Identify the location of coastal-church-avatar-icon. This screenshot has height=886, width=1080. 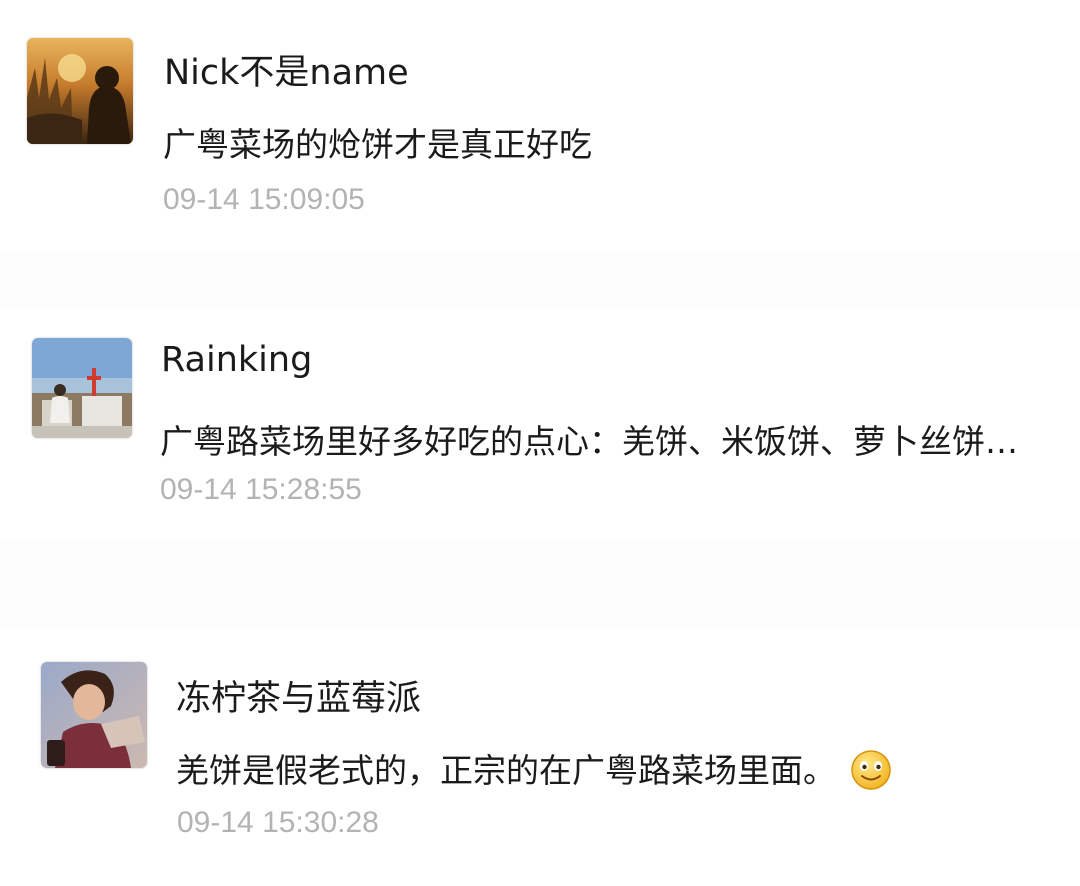
(82, 388).